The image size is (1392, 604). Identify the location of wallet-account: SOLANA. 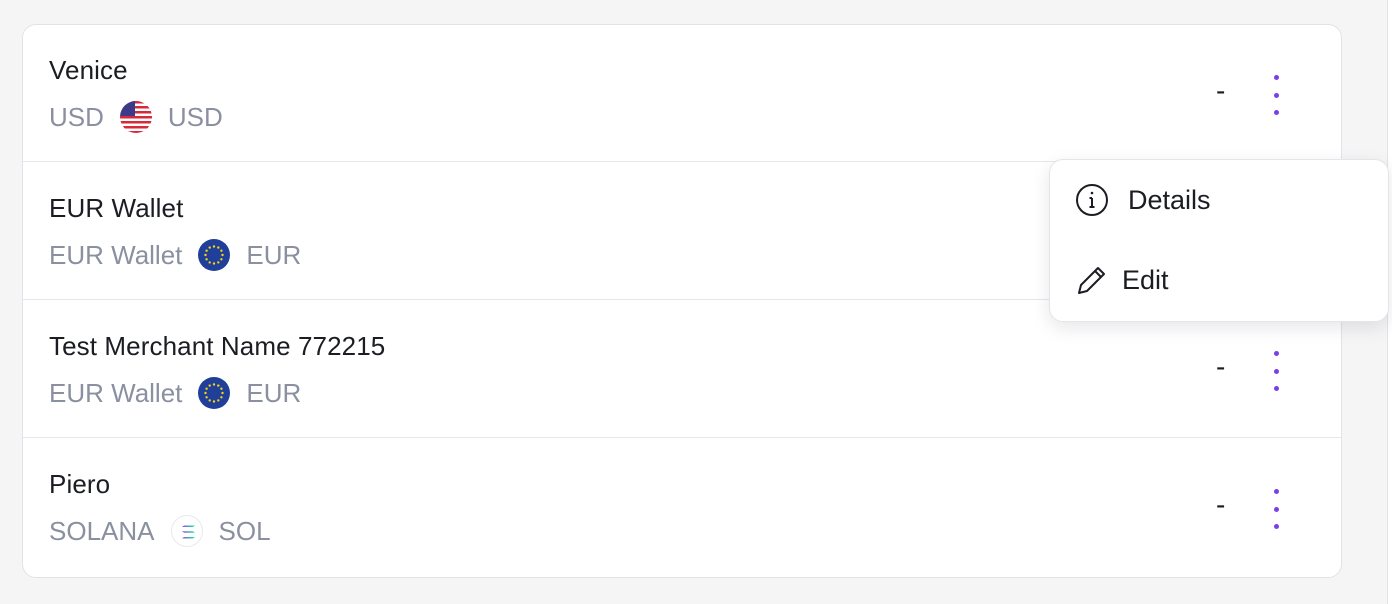
(102, 530).